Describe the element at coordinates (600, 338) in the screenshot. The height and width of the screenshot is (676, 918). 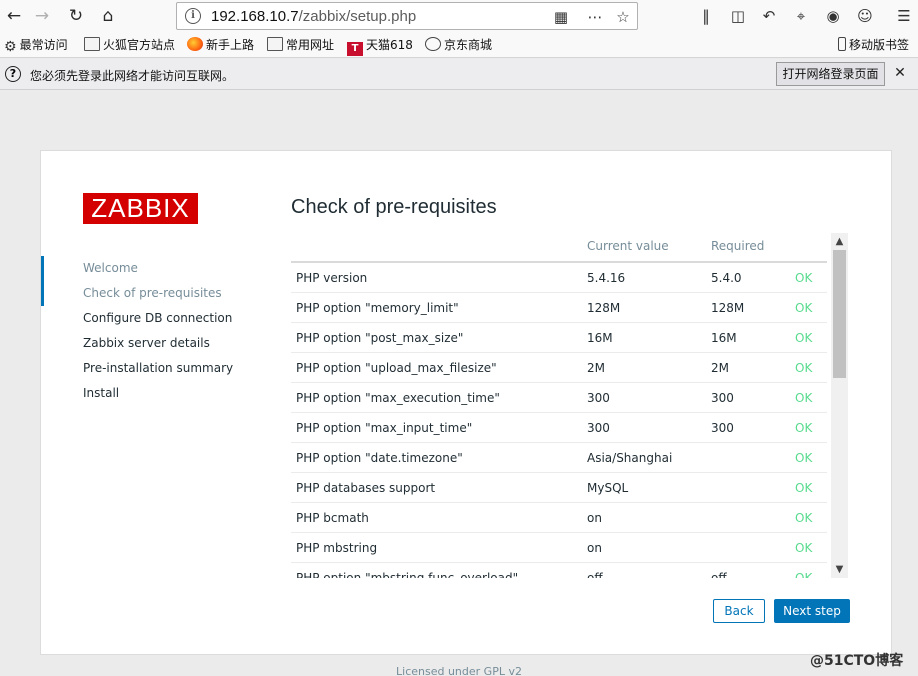
I see `current-value: 16M` at that location.